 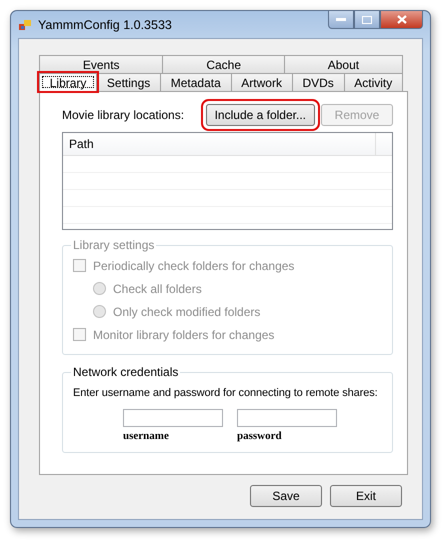 What do you see at coordinates (101, 64) in the screenshot?
I see `tab: Events` at bounding box center [101, 64].